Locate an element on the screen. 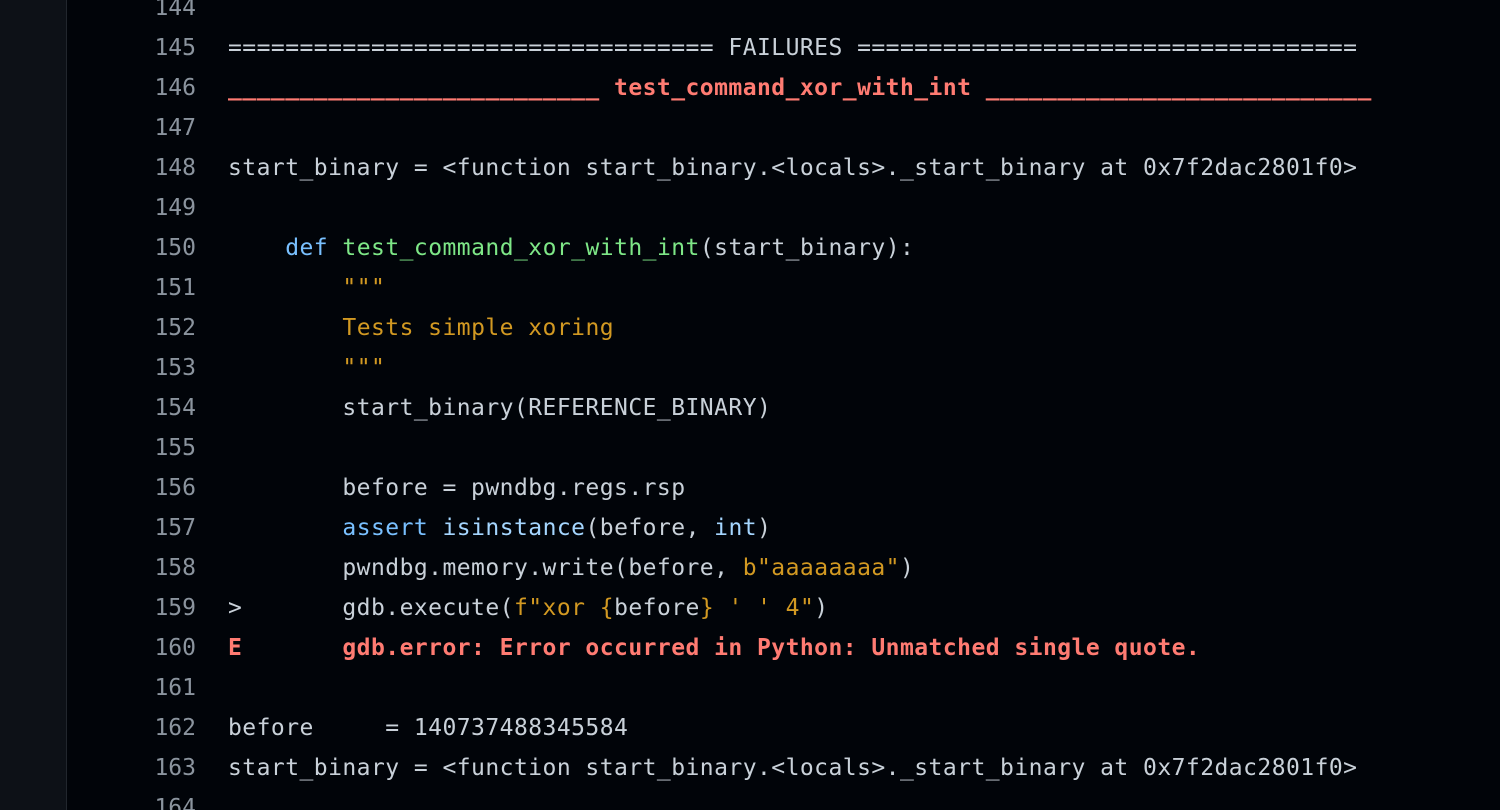 Image resolution: width=1500 pixels, height=810 pixels. code-token: before = pwndbg.regs.rsp is located at coordinates (457, 488).